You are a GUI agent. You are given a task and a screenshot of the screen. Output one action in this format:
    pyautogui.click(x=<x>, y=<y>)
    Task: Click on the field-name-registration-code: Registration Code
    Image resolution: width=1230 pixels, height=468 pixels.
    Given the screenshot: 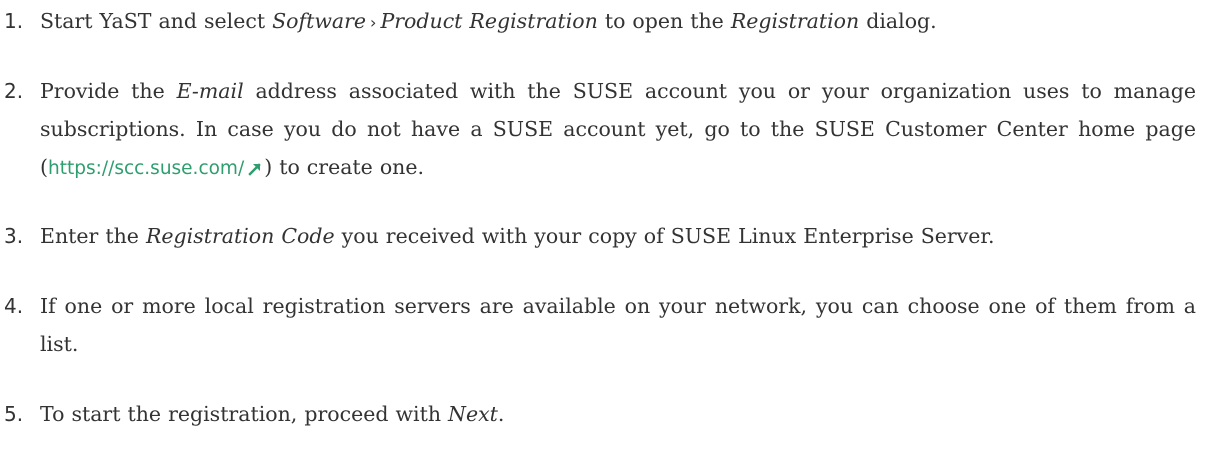 What is the action you would take?
    pyautogui.click(x=240, y=236)
    